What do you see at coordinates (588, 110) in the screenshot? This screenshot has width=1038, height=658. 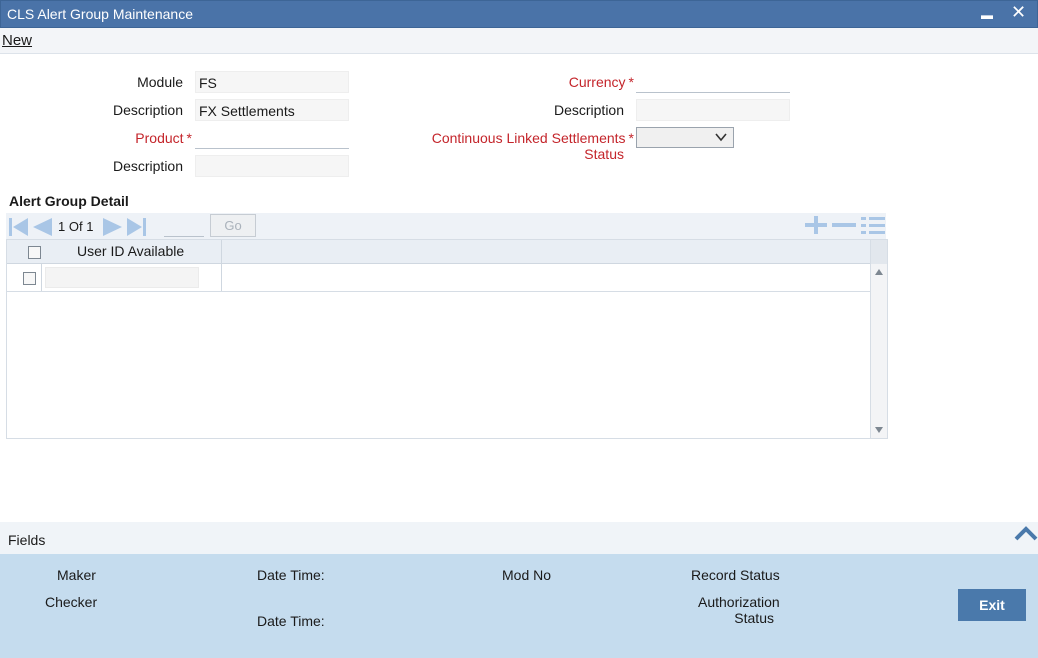 I see `currency-description-label: Description` at bounding box center [588, 110].